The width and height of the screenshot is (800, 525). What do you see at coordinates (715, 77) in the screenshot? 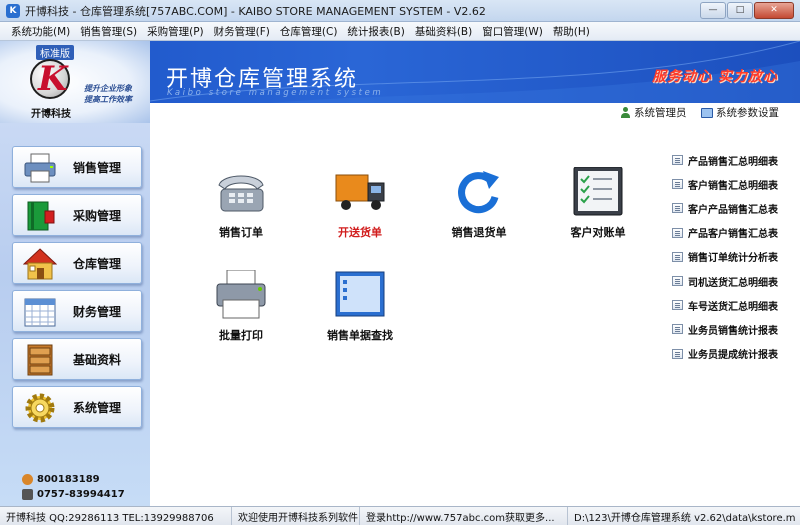
I see `motto: 服务动心 实力放心` at bounding box center [715, 77].